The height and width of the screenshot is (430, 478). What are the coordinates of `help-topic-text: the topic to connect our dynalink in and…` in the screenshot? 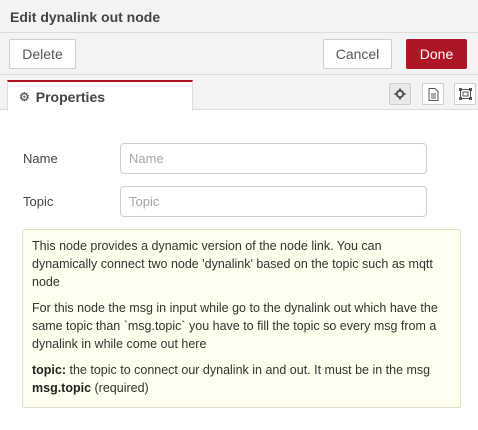 It's located at (248, 370).